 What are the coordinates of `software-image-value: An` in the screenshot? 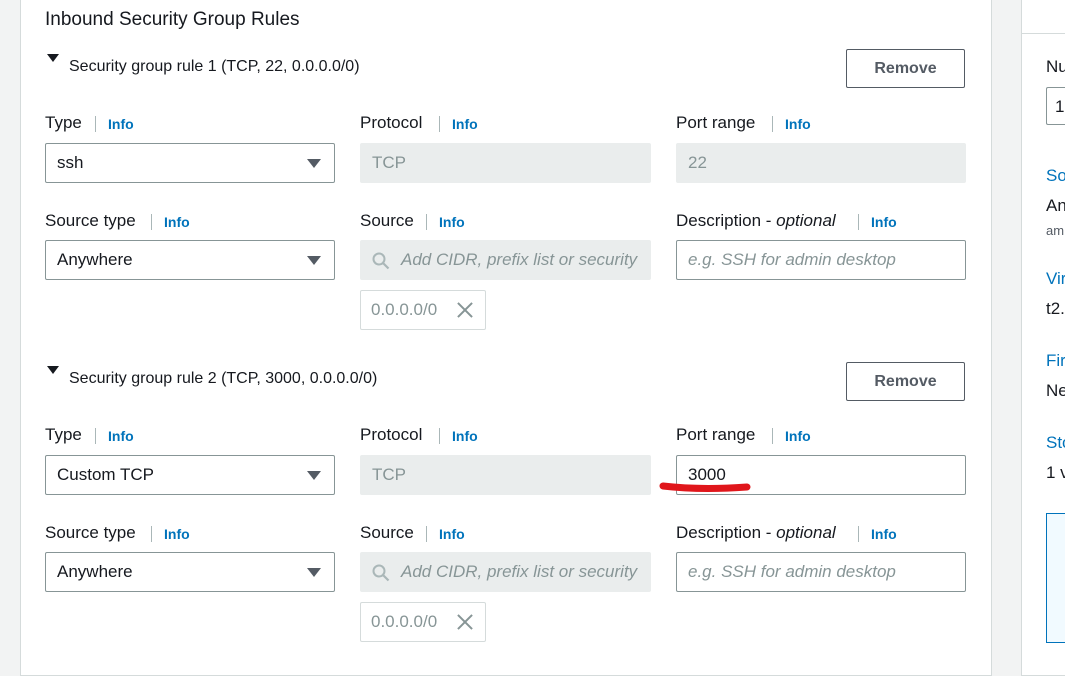 It's located at (1055, 205).